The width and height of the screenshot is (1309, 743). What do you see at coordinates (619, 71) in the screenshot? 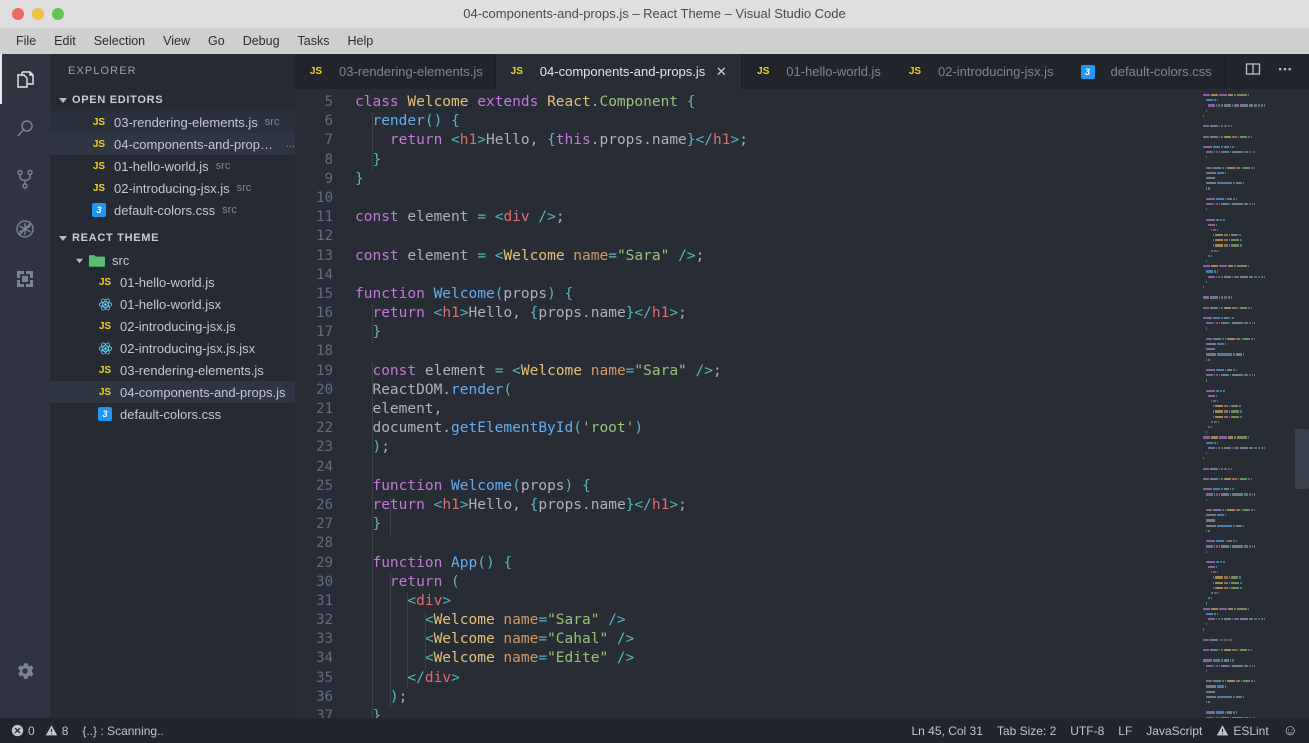
I see `tab-04-components-and-props: JS 04-components-and-props.js ✕` at bounding box center [619, 71].